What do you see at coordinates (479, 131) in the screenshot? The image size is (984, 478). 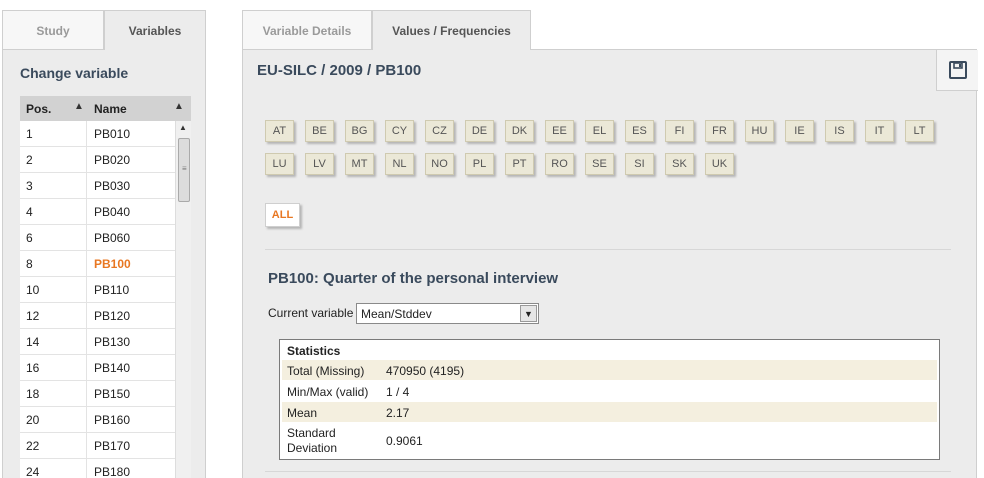 I see `country-button-de: DE` at bounding box center [479, 131].